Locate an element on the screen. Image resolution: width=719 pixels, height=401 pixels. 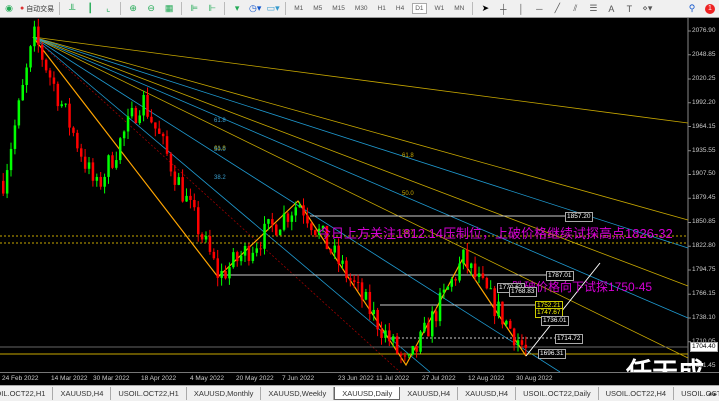
date-tick: 4 May 2022 is located at coordinates (207, 378).